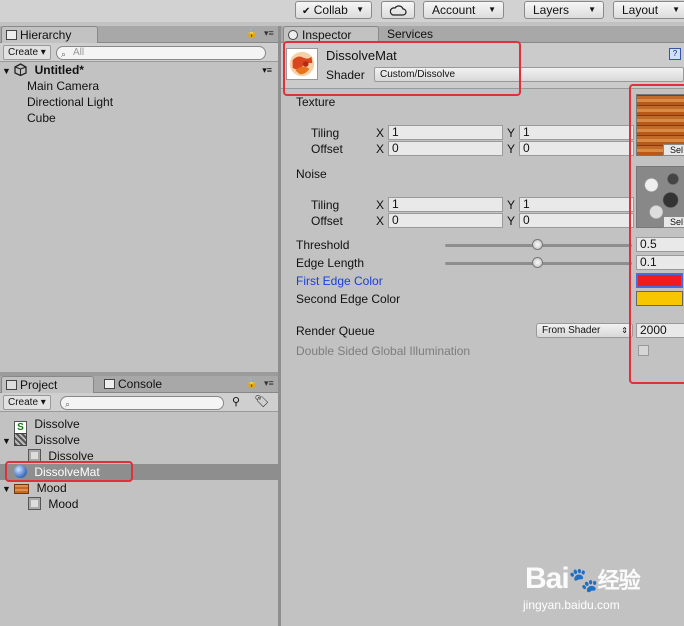  I want to click on tab-project-label: Project, so click(39, 385).